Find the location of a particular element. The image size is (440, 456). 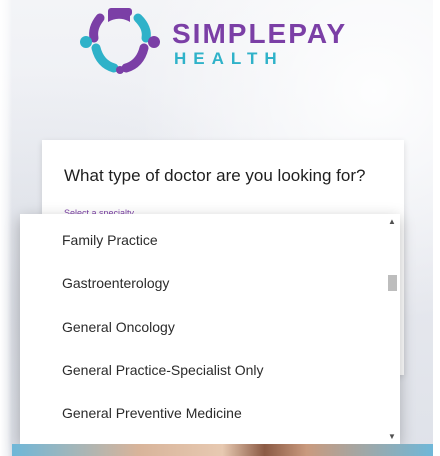

option-general-preventive-medicine: General Preventive Medicine is located at coordinates (202, 413).